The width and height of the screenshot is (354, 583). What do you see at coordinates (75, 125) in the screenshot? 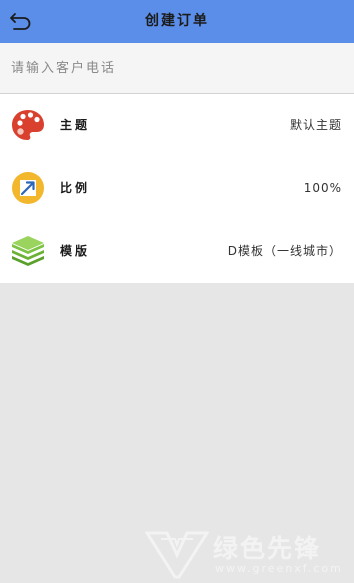
I see `theme-label: 主题` at bounding box center [75, 125].